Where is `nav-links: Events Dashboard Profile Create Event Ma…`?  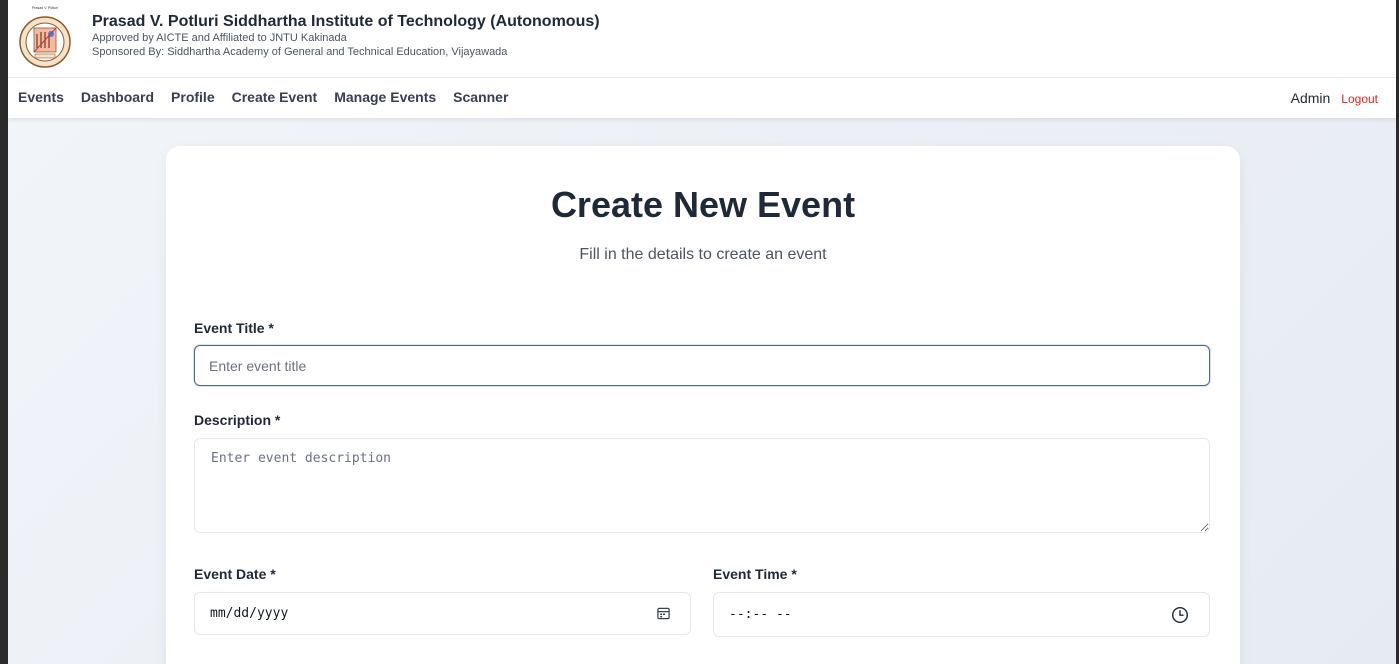 nav-links: Events Dashboard Profile Create Event Ma… is located at coordinates (271, 97).